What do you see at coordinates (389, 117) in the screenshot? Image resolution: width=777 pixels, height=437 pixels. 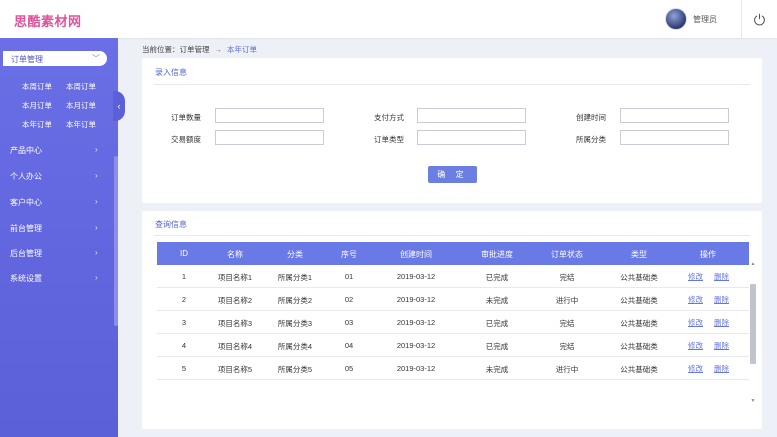 I see `field-label: 支付方式` at bounding box center [389, 117].